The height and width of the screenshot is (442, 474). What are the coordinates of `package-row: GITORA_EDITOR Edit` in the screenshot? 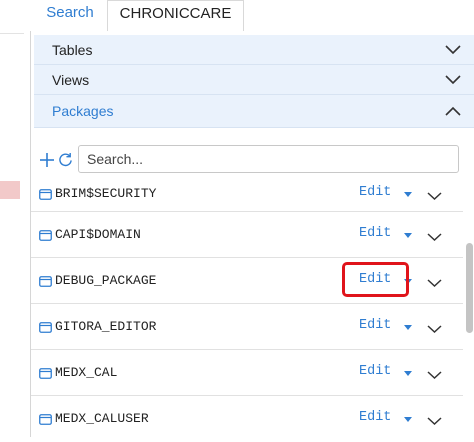 It's located at (247, 327).